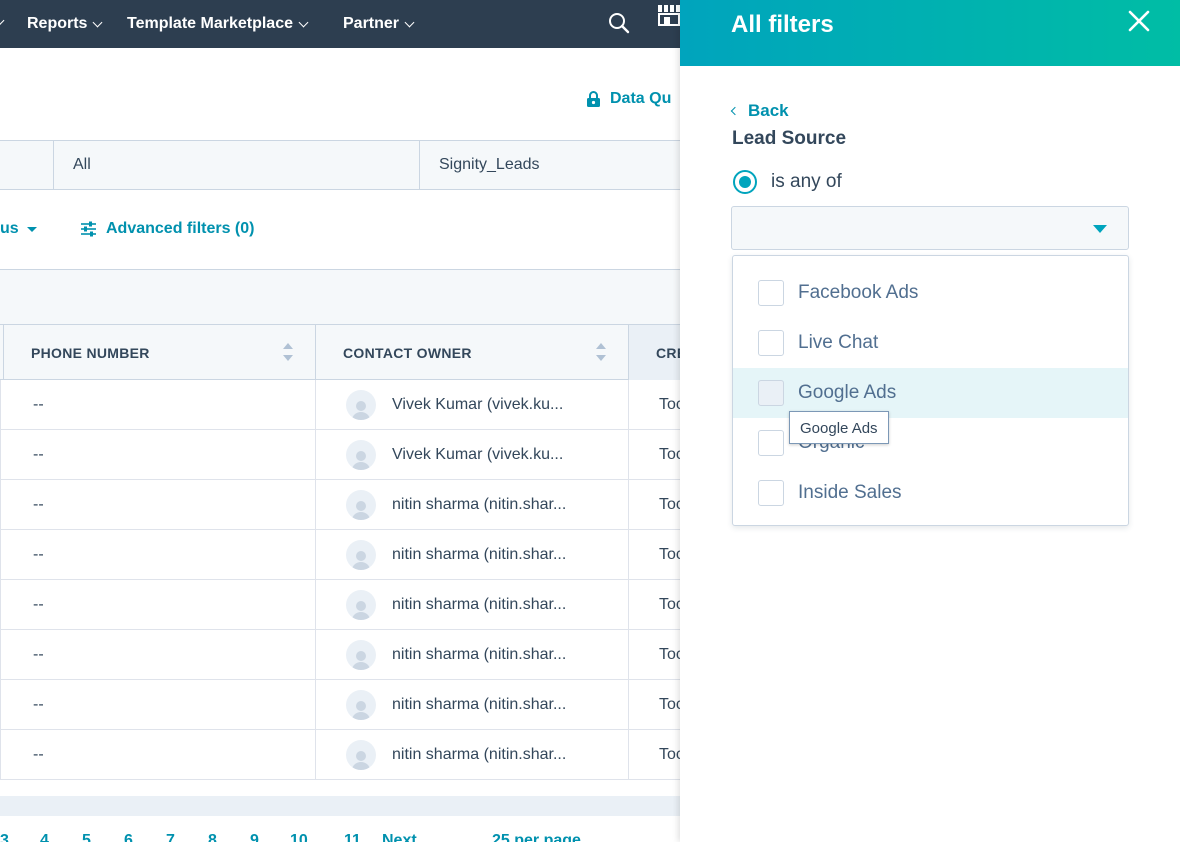 This screenshot has height=842, width=1180. What do you see at coordinates (593, 98) in the screenshot?
I see `lock-icon` at bounding box center [593, 98].